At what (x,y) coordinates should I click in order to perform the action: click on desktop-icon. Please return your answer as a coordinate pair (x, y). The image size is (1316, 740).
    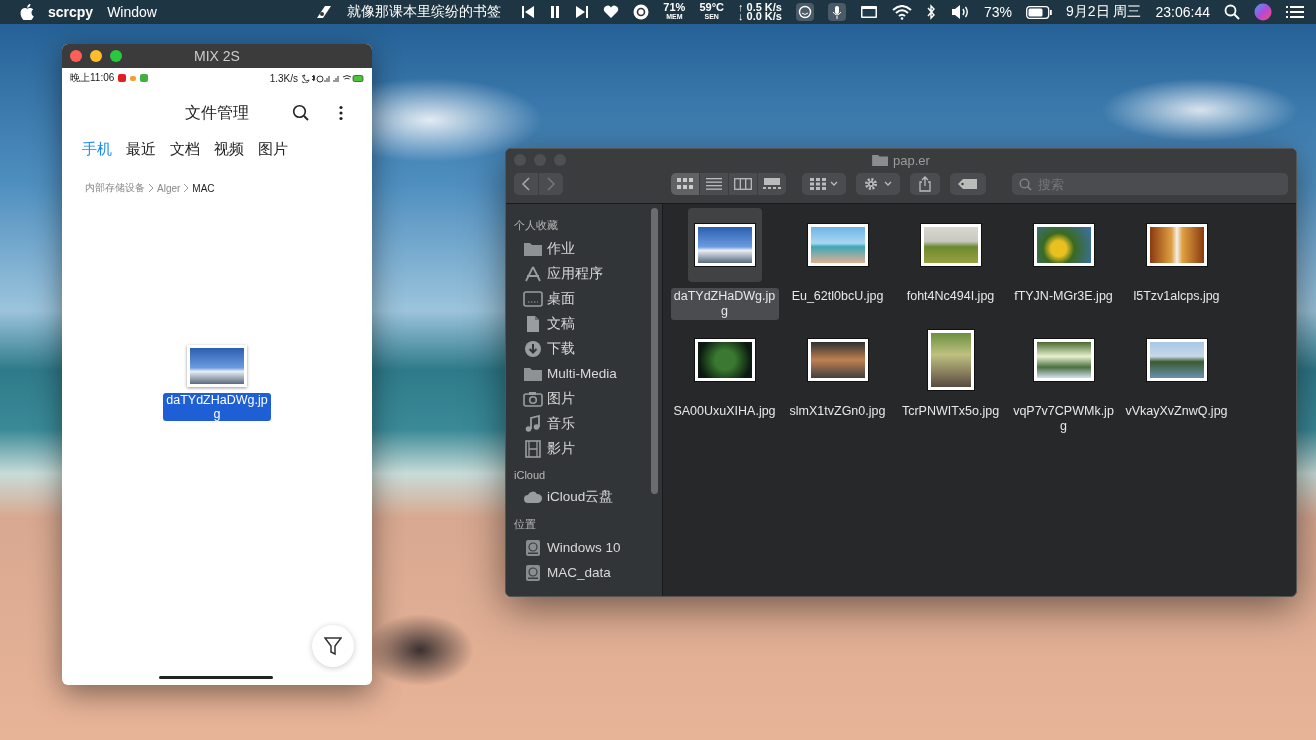
    Looking at the image, I should click on (533, 298).